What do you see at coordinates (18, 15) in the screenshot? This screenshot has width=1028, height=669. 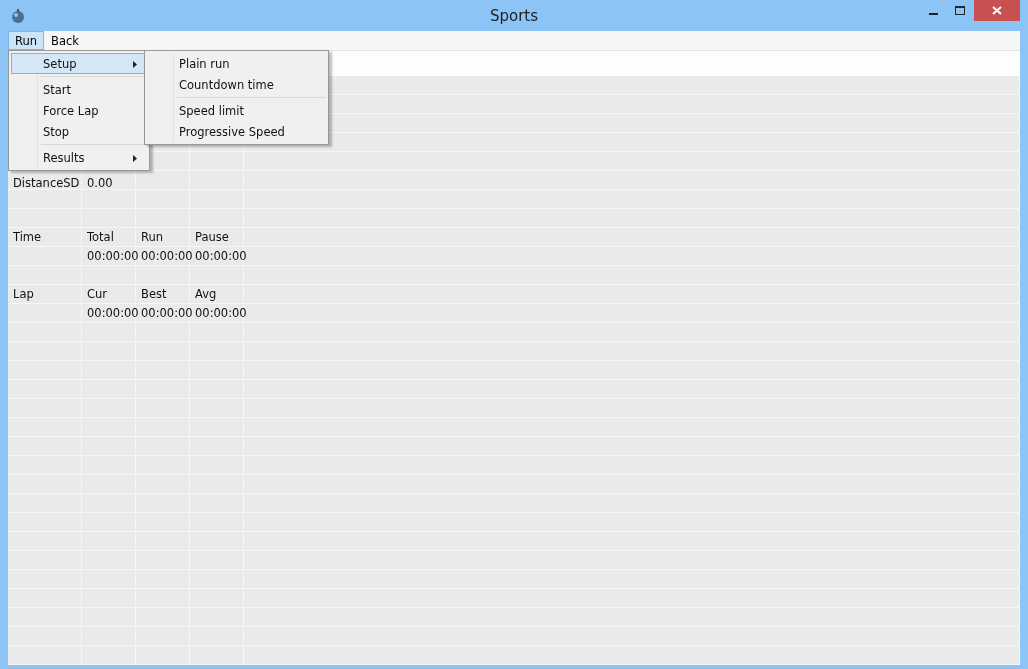 I see `app-icon` at bounding box center [18, 15].